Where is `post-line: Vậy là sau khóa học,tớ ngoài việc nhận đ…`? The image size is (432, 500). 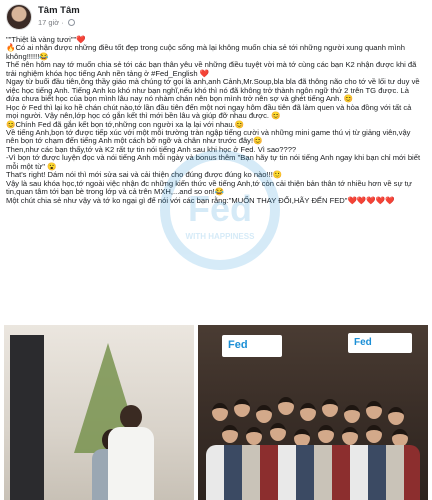 post-line: Vậy là sau khóa học,tớ ngoài việc nhận đ… is located at coordinates (209, 187).